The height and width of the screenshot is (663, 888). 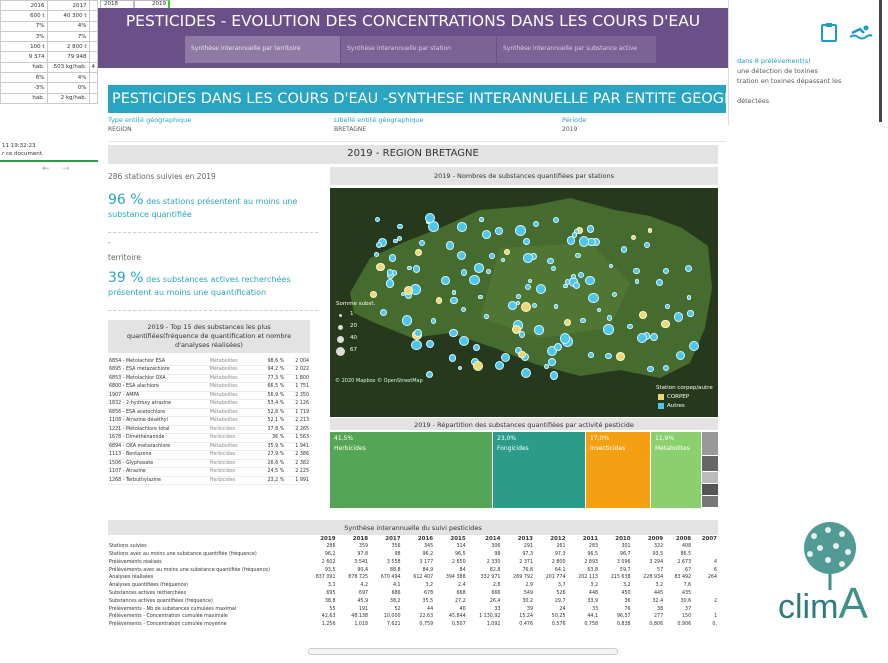 I want to click on tab-synthese-territoire: Synthèse interannuelle par territoire, so click(x=262, y=49).